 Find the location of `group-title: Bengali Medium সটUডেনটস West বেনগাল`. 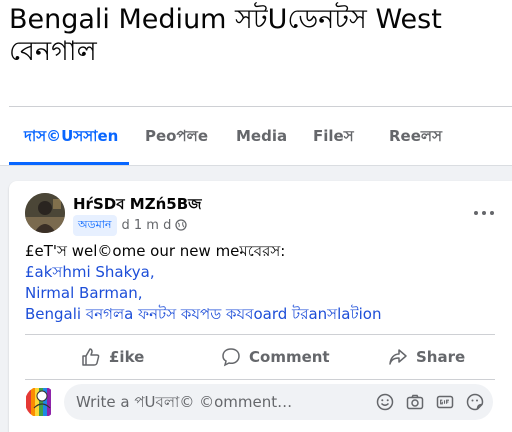

group-title: Bengali Medium সটUডেনটস West বেনগাল is located at coordinates (254, 36).